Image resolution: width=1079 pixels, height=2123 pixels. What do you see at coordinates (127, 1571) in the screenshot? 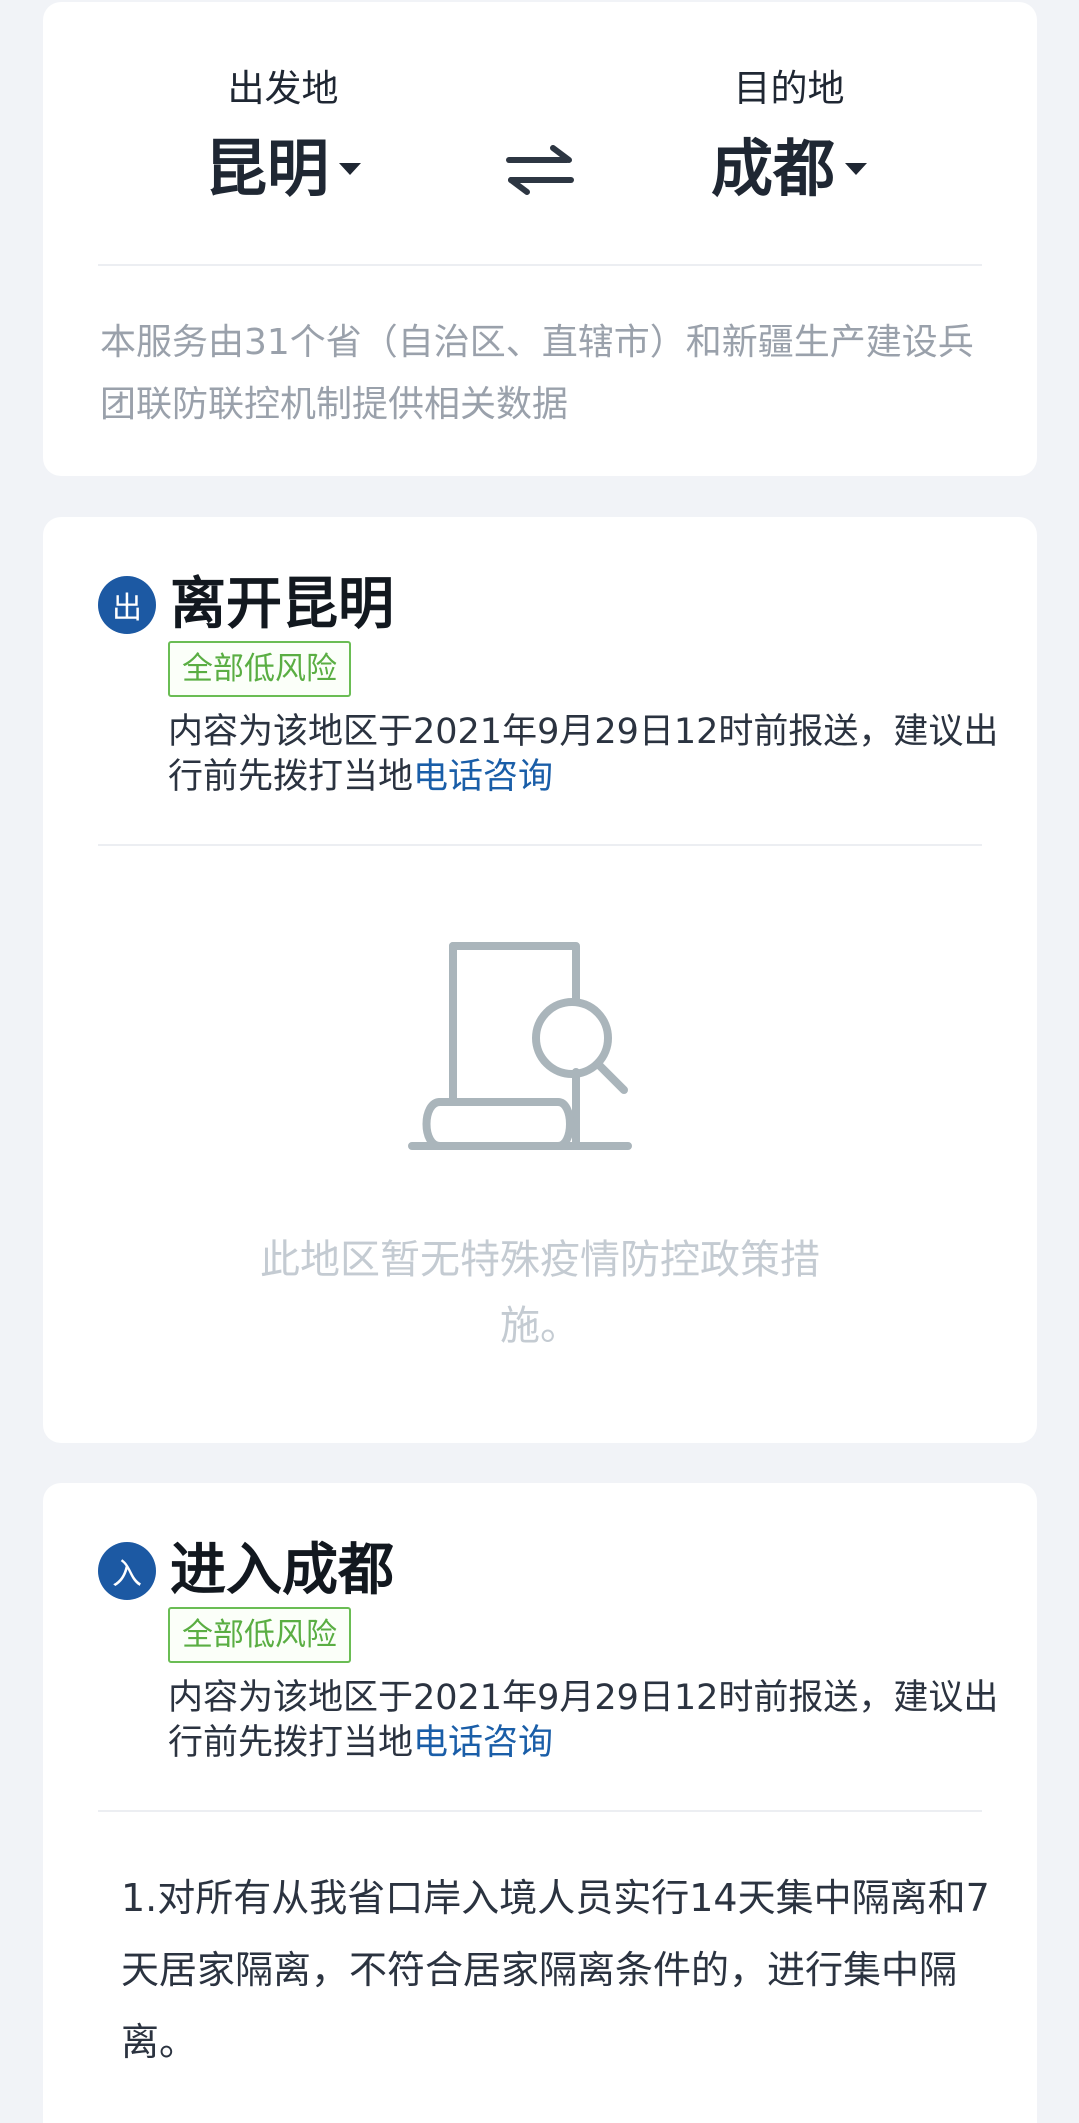
I see `entry-badge-icon: 入` at bounding box center [127, 1571].